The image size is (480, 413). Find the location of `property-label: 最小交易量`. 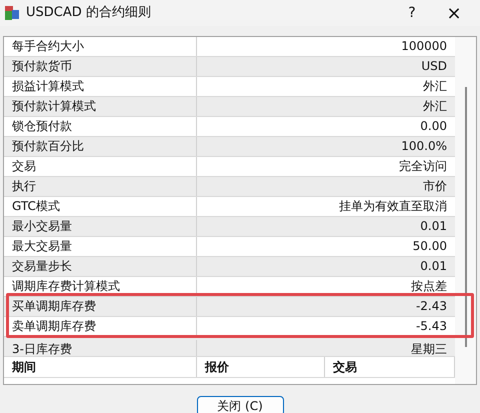

property-label: 最小交易量 is located at coordinates (100, 226).